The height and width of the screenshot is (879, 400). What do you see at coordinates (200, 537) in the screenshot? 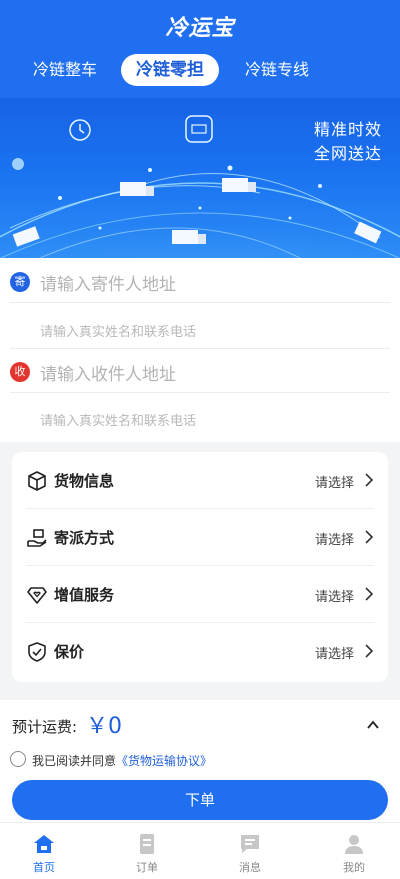
I see `option-pickup-delivery: 寄派方式 请选择` at bounding box center [200, 537].